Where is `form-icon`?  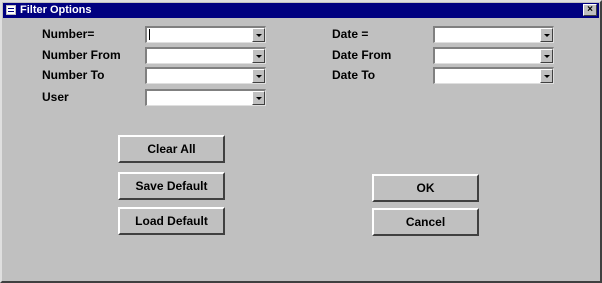 form-icon is located at coordinates (11, 10).